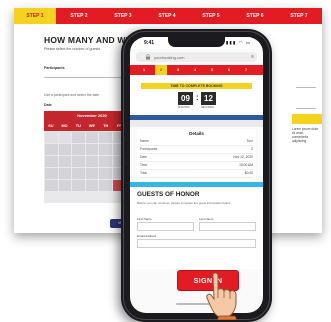 The image size is (331, 322). I want to click on desktop-step-6: STEP 6, so click(255, 16).